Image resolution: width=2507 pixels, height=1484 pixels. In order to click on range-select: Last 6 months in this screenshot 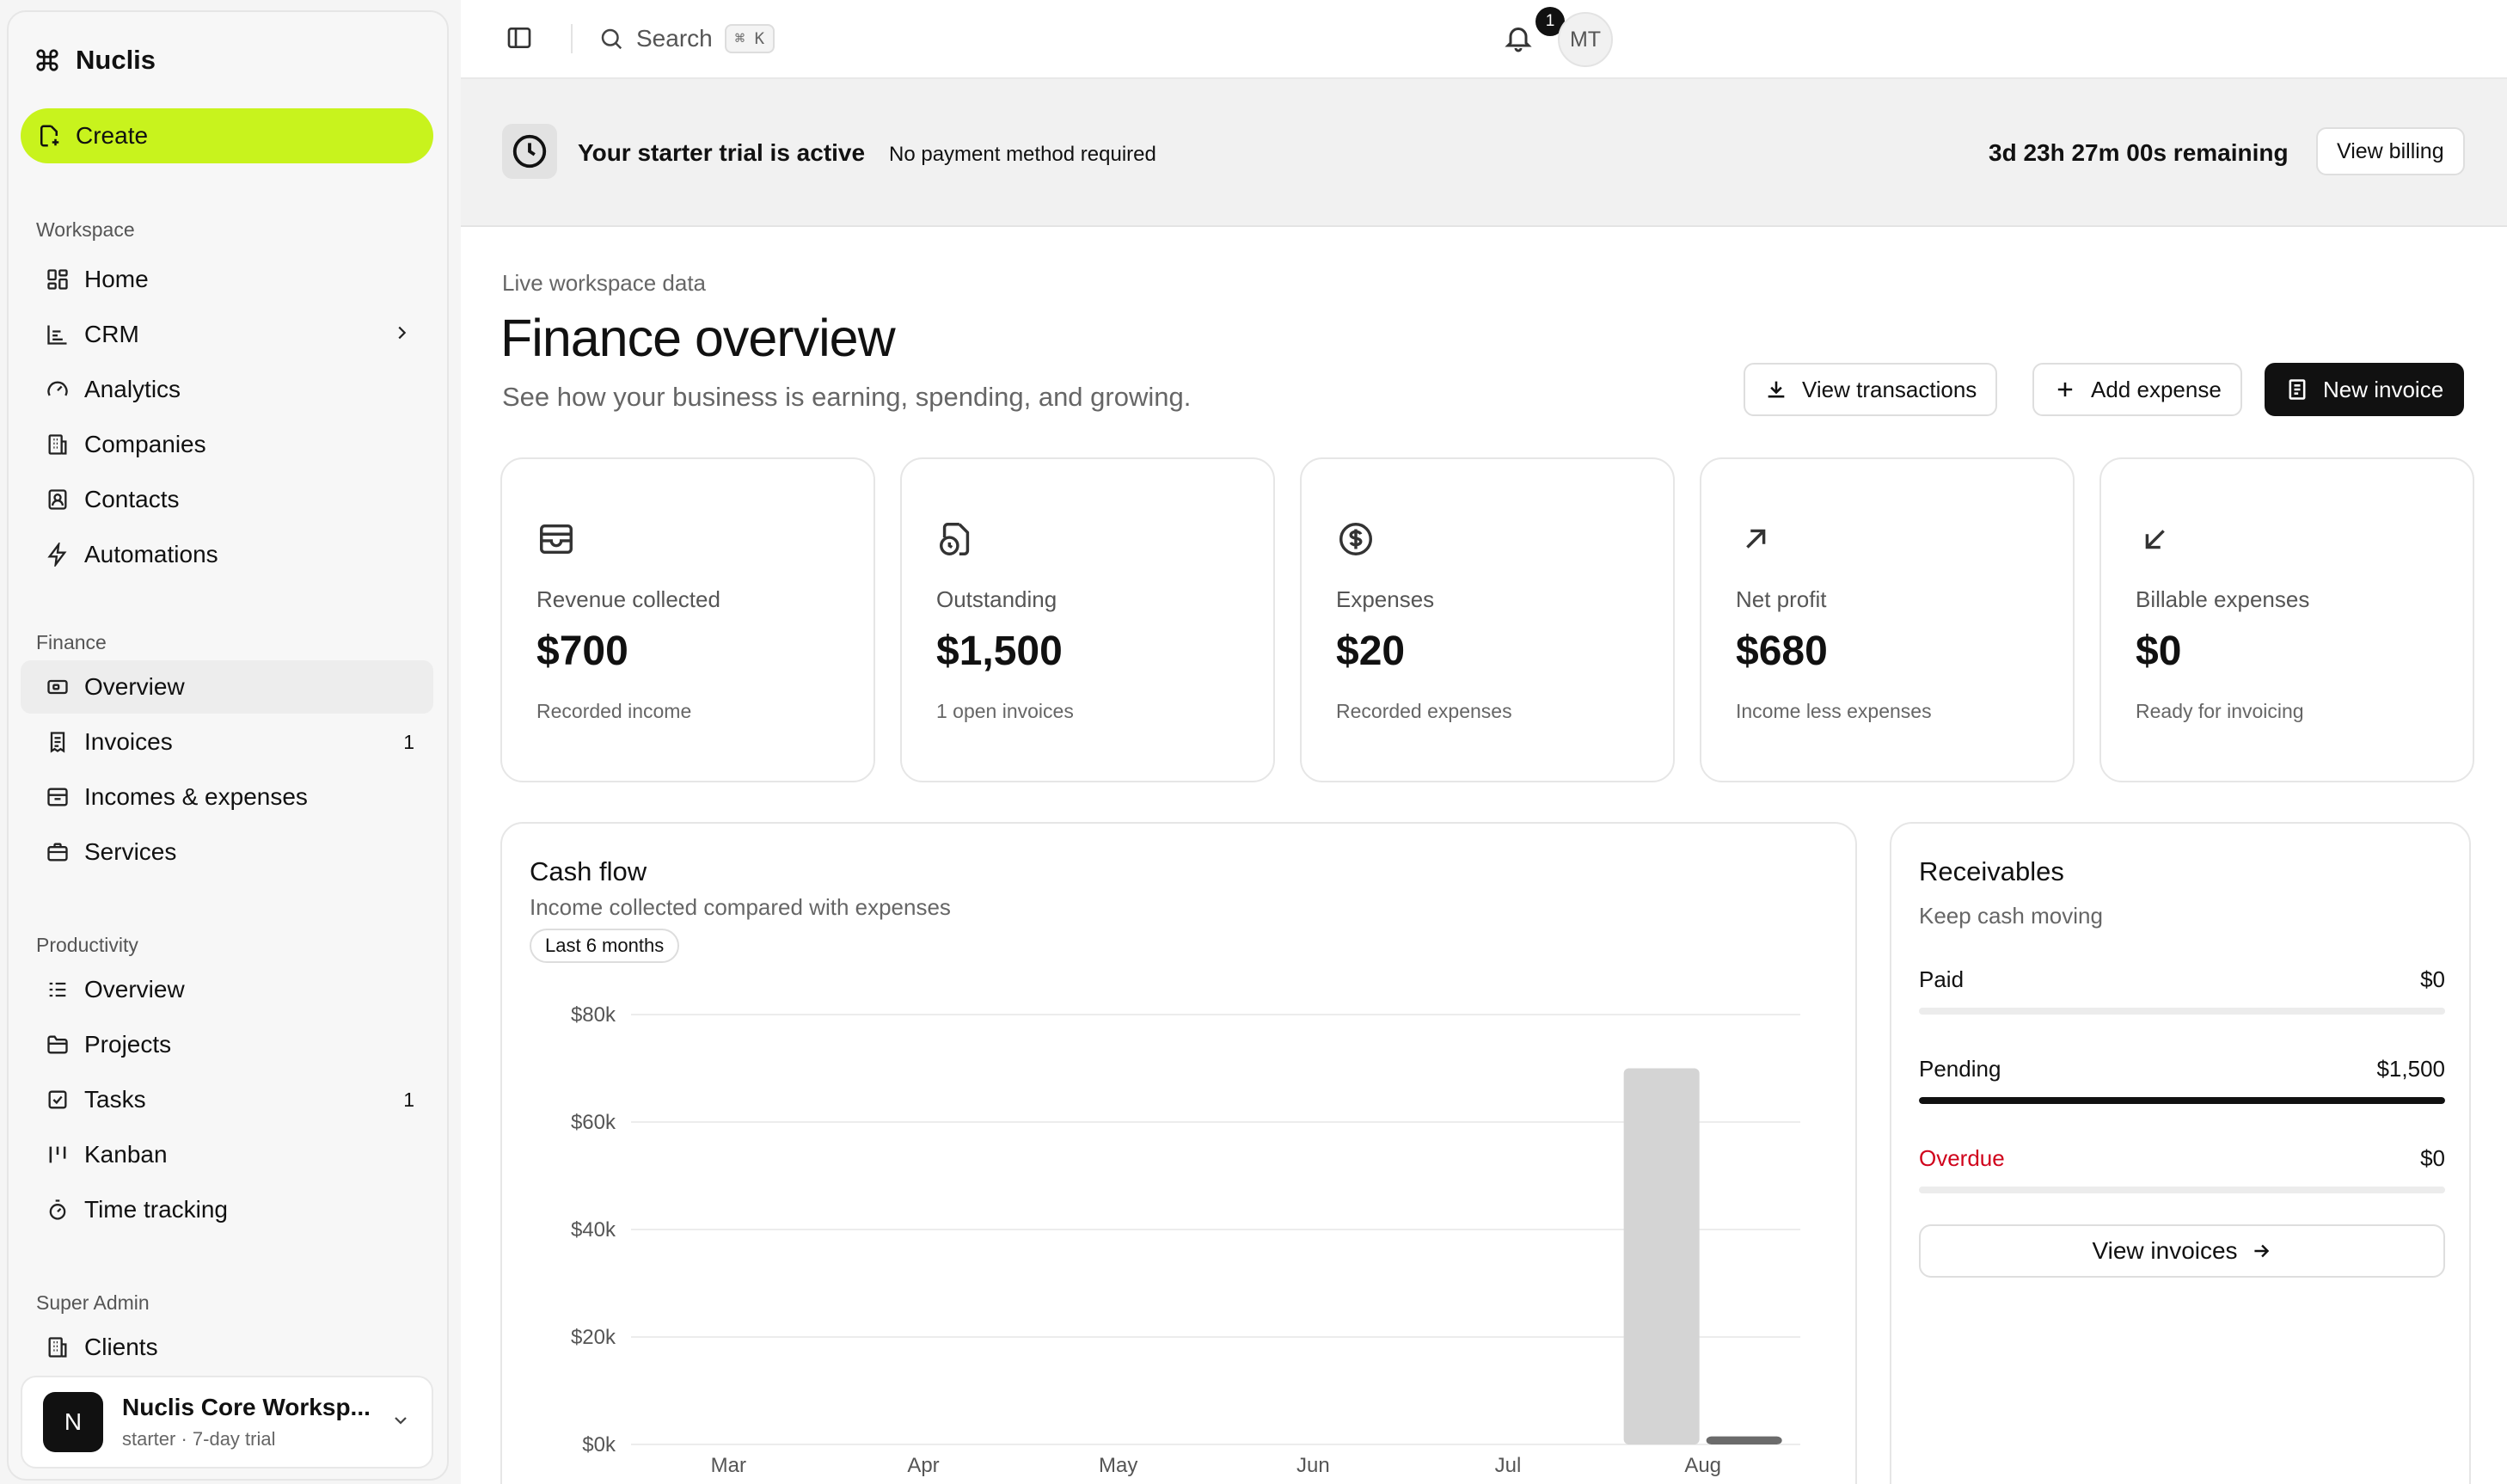, I will do `click(605, 946)`.